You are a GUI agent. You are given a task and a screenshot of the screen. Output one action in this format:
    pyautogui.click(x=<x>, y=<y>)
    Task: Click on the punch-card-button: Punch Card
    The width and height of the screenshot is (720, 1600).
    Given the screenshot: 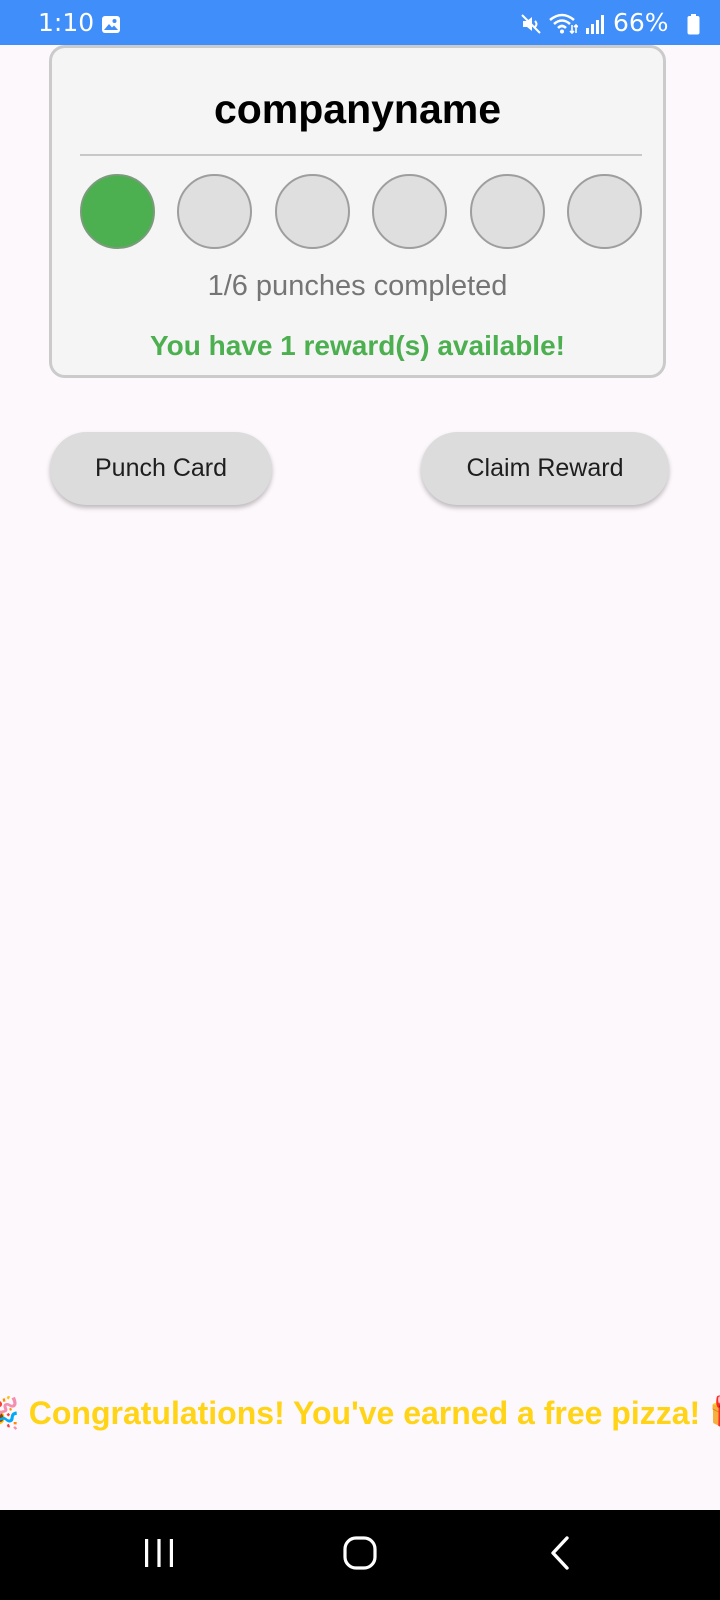 What is the action you would take?
    pyautogui.click(x=161, y=468)
    